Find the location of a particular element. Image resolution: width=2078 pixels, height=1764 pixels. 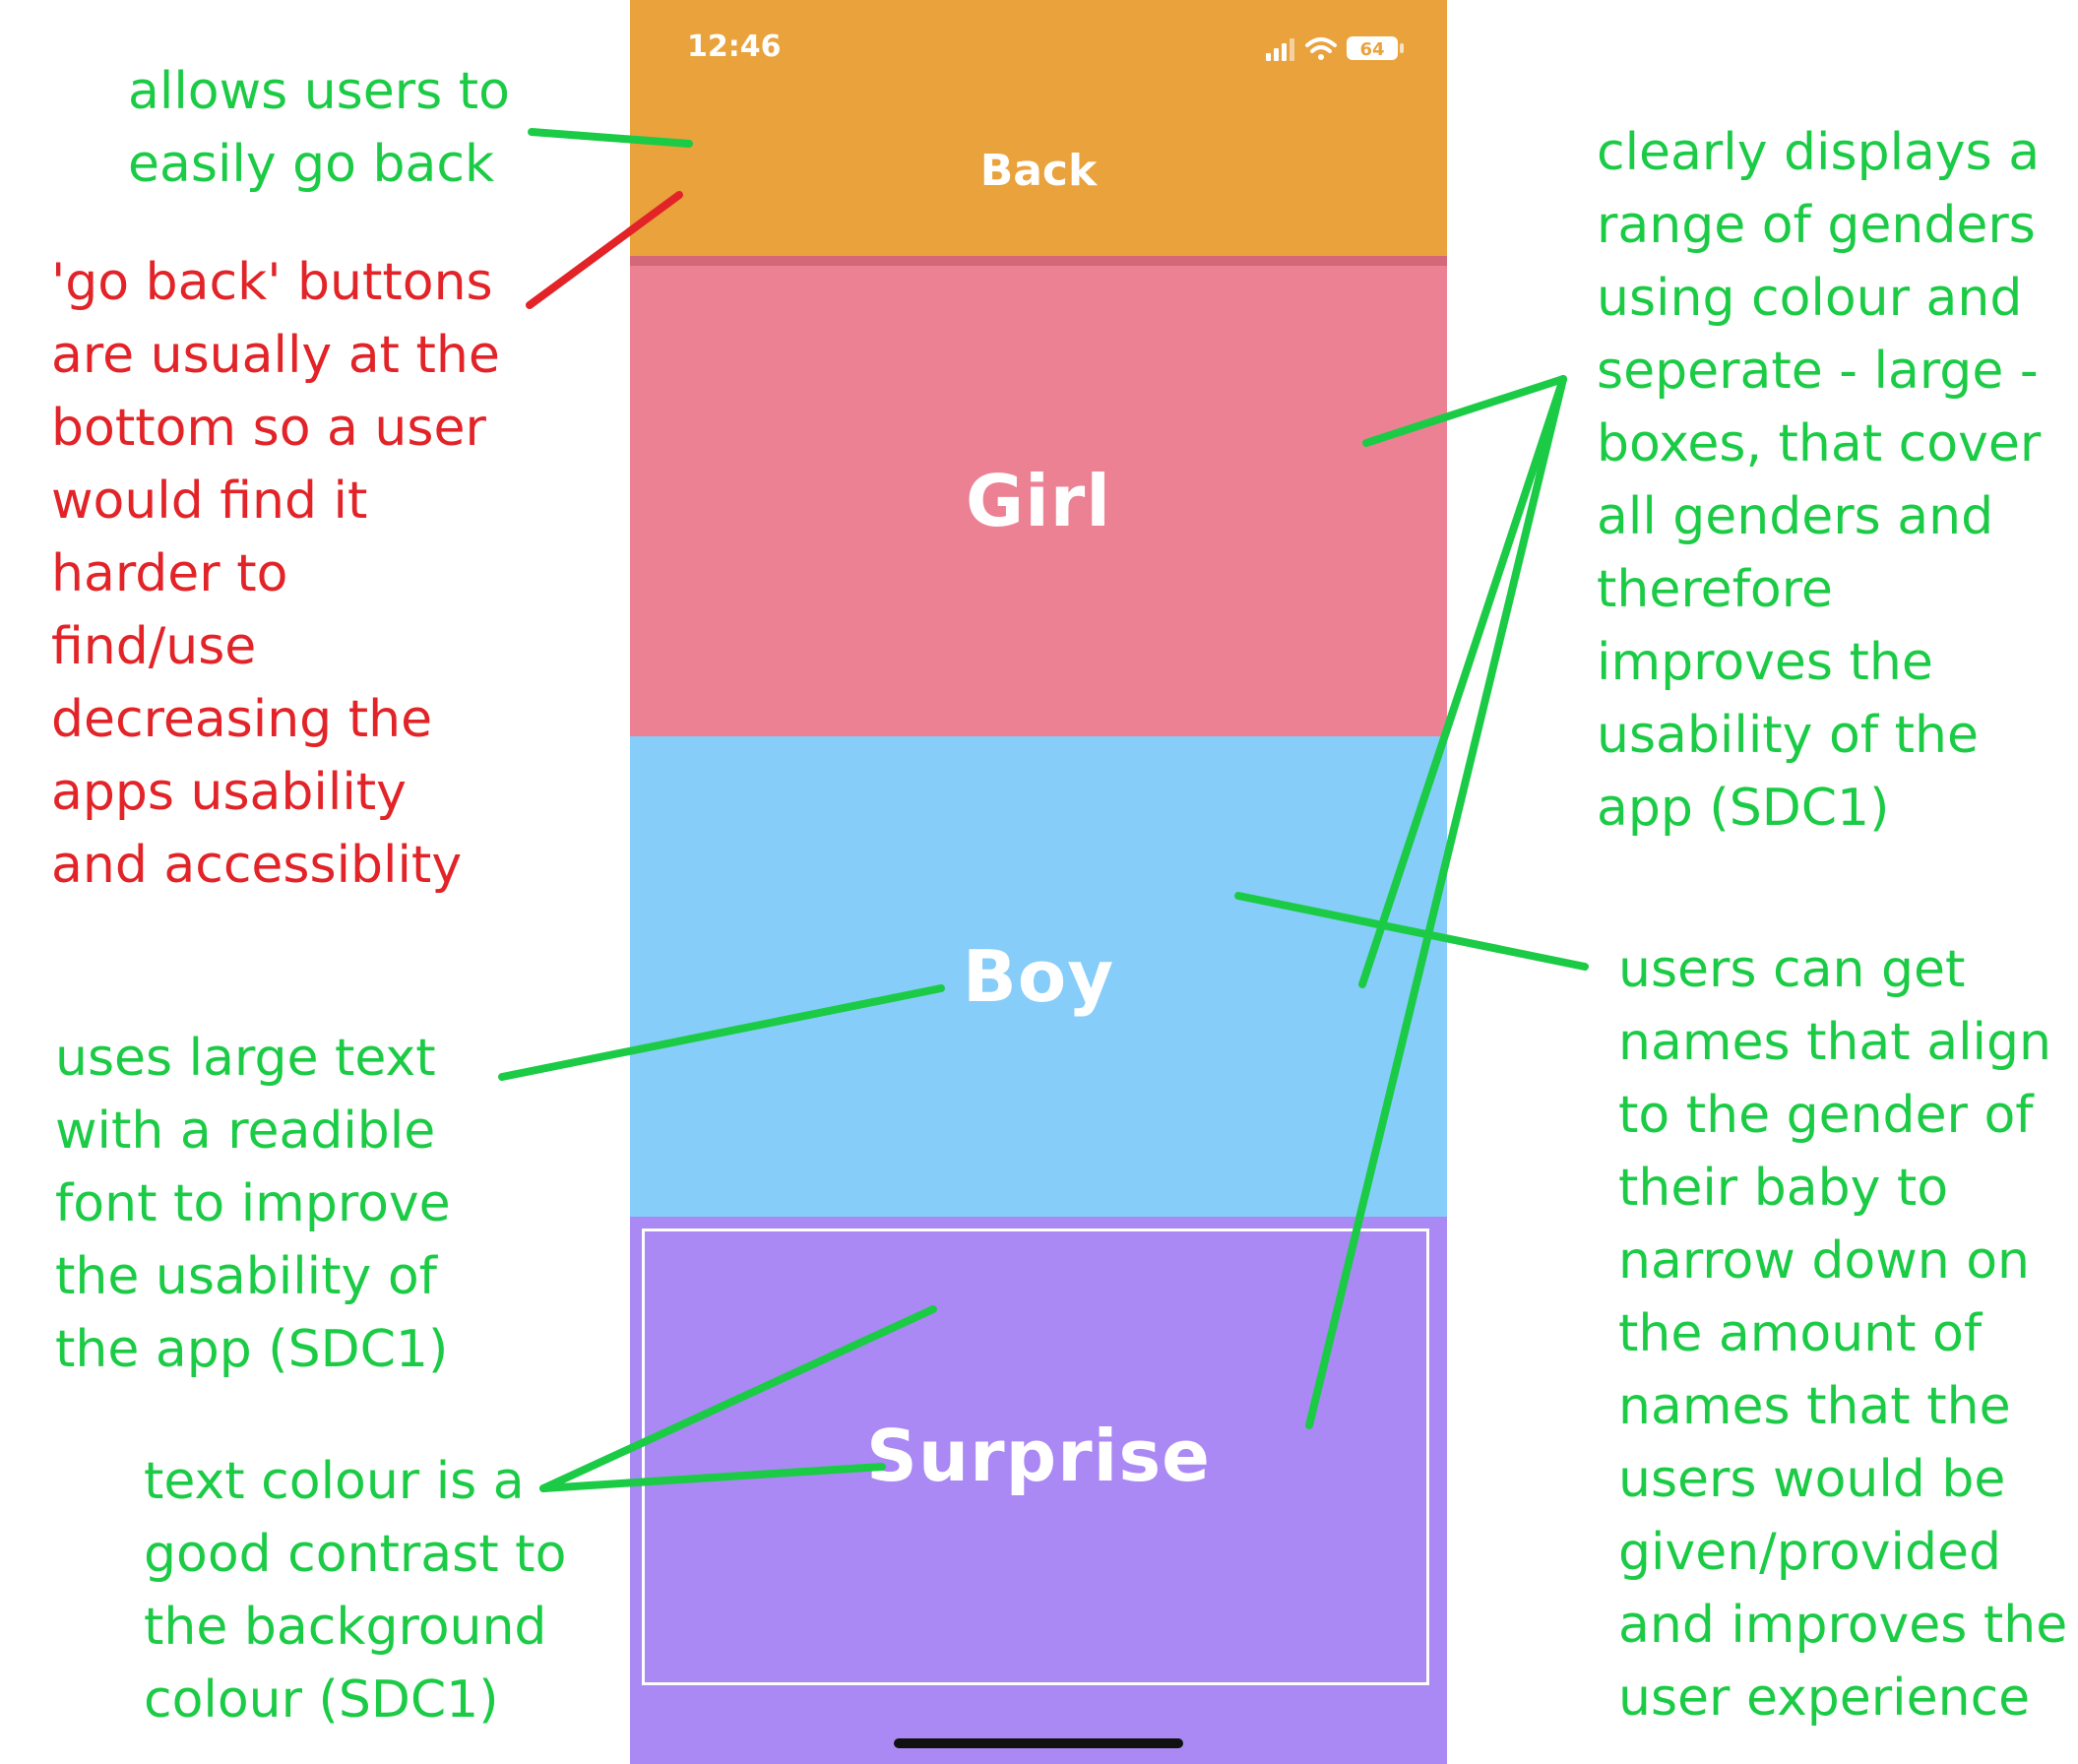

header-bar: 12:46 64 Back is located at coordinates (1039, 129).